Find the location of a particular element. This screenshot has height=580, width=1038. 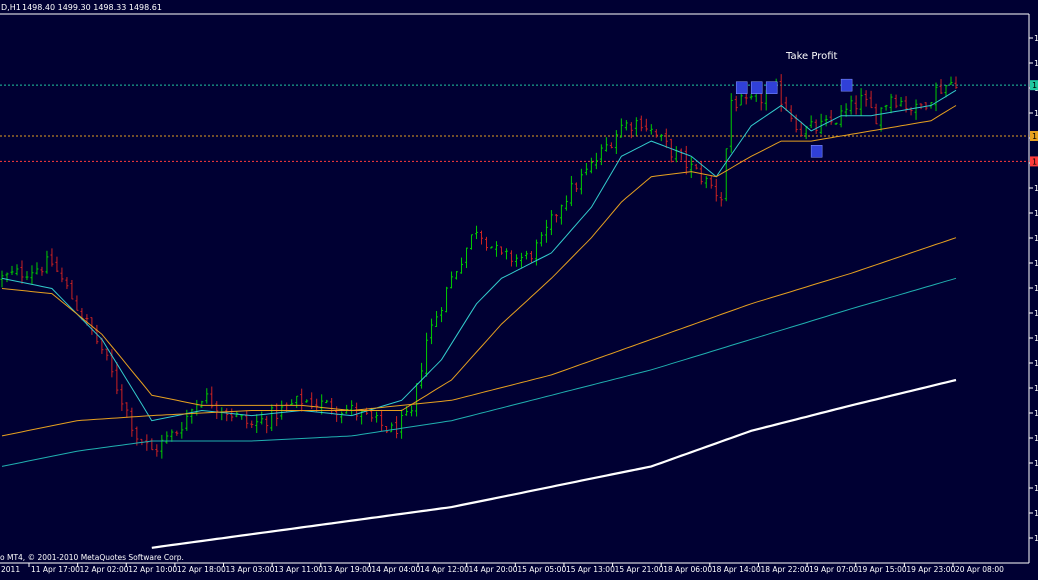

time-tick-label: 15 Apr 05:00 is located at coordinates (541, 569).